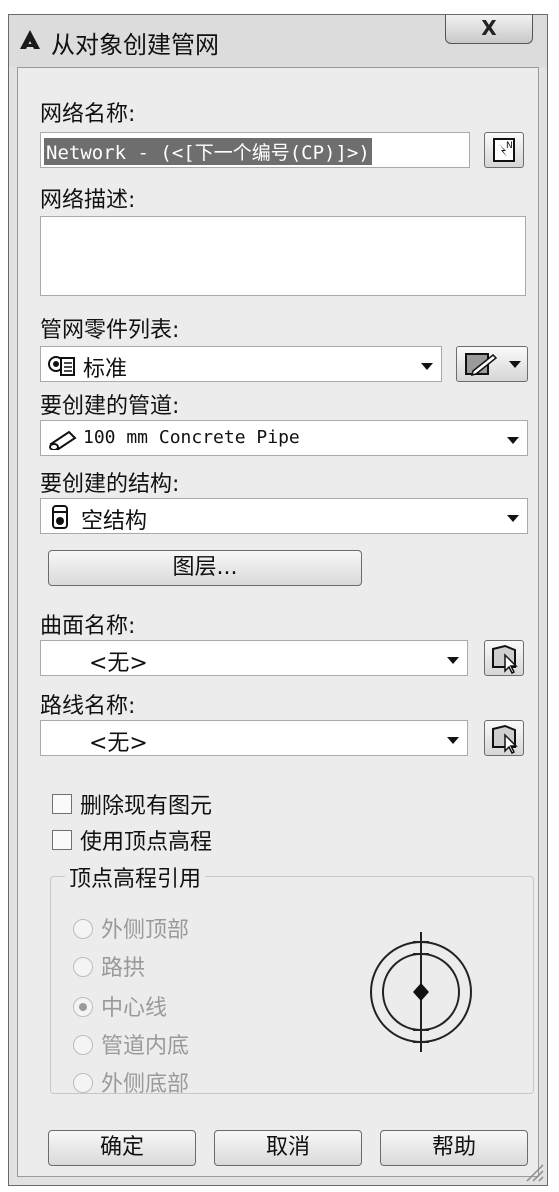 Image resolution: width=559 pixels, height=1192 pixels. What do you see at coordinates (421, 992) in the screenshot?
I see `pipe-section-diagram-icon` at bounding box center [421, 992].